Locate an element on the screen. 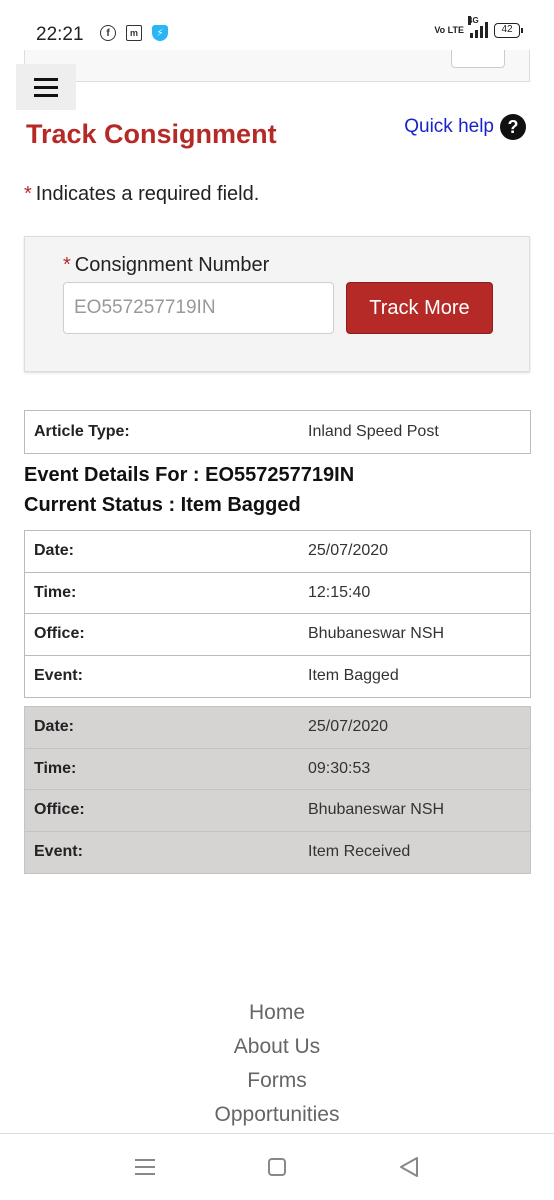 Image resolution: width=554 pixels, height=1200 pixels. required-note-text: Indicates a required field. is located at coordinates (147, 194).